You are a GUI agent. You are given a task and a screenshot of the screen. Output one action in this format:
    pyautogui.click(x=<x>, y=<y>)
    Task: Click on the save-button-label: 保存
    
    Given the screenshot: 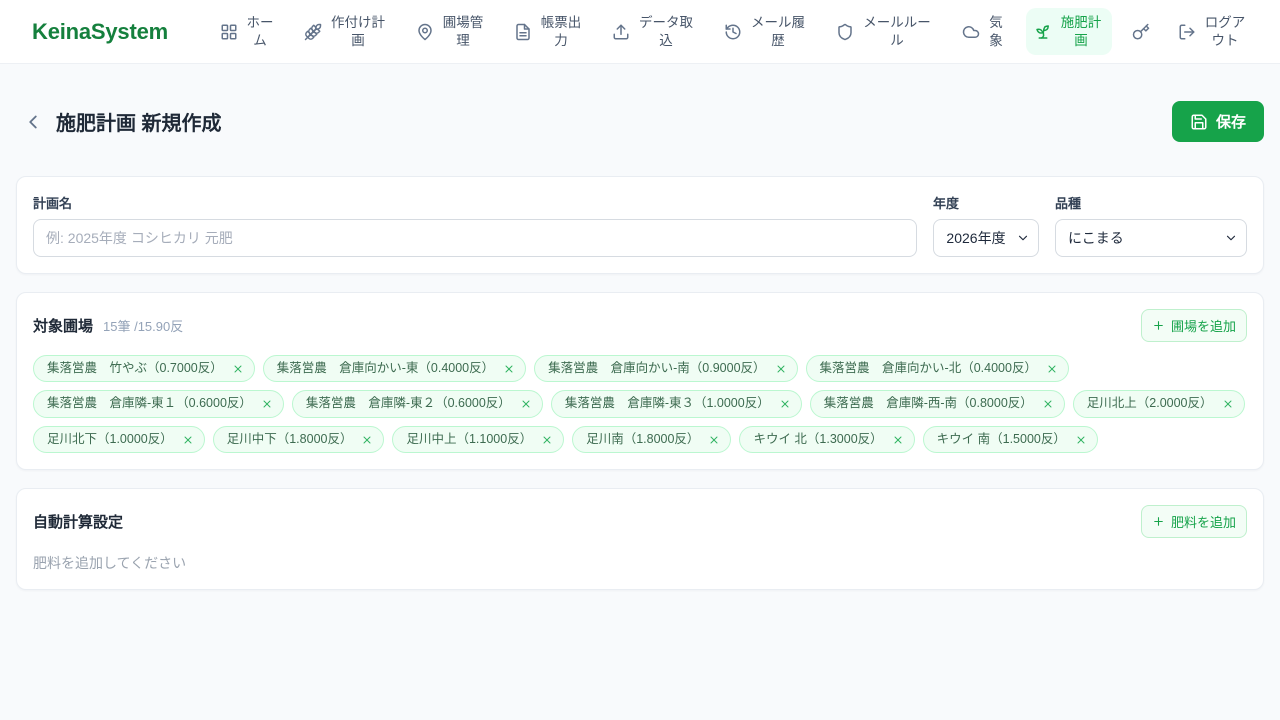 What is the action you would take?
    pyautogui.click(x=1230, y=123)
    